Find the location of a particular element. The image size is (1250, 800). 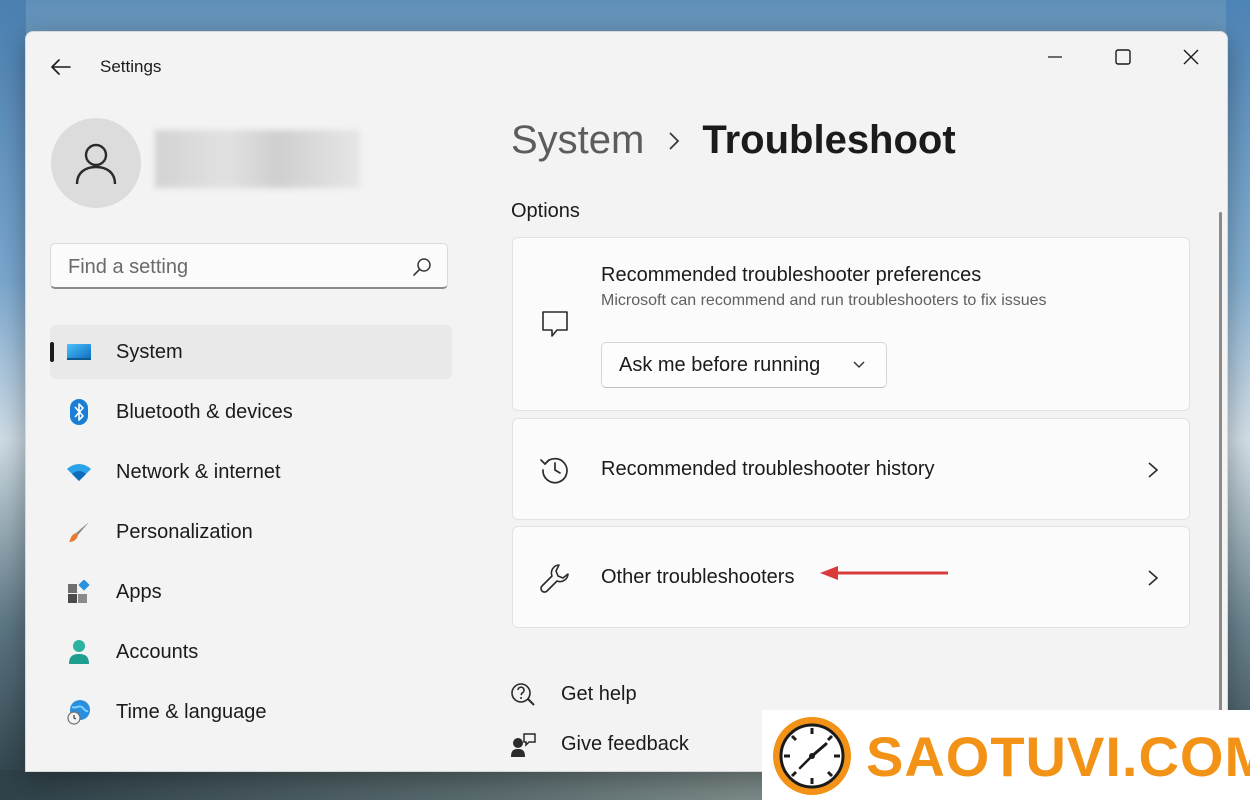

search-box is located at coordinates (249, 266).